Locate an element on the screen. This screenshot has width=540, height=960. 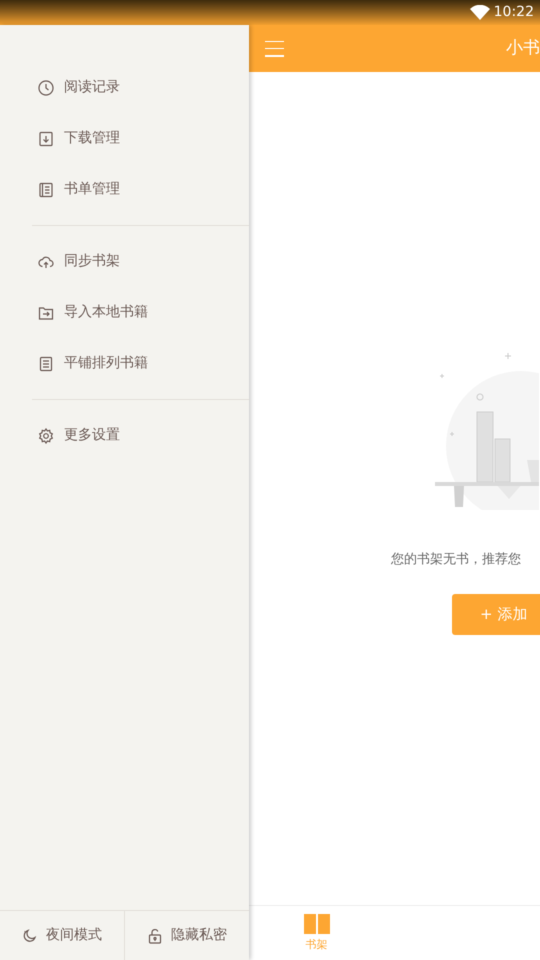
document-icon is located at coordinates (46, 364).